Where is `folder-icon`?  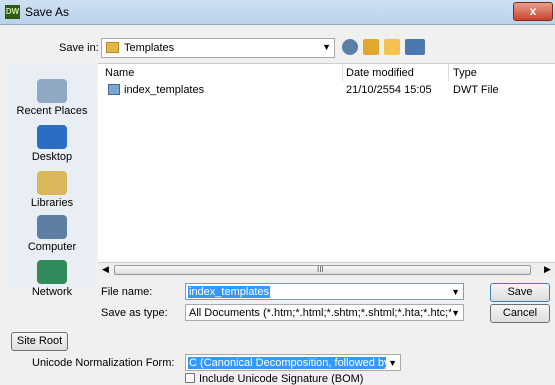 folder-icon is located at coordinates (112, 47).